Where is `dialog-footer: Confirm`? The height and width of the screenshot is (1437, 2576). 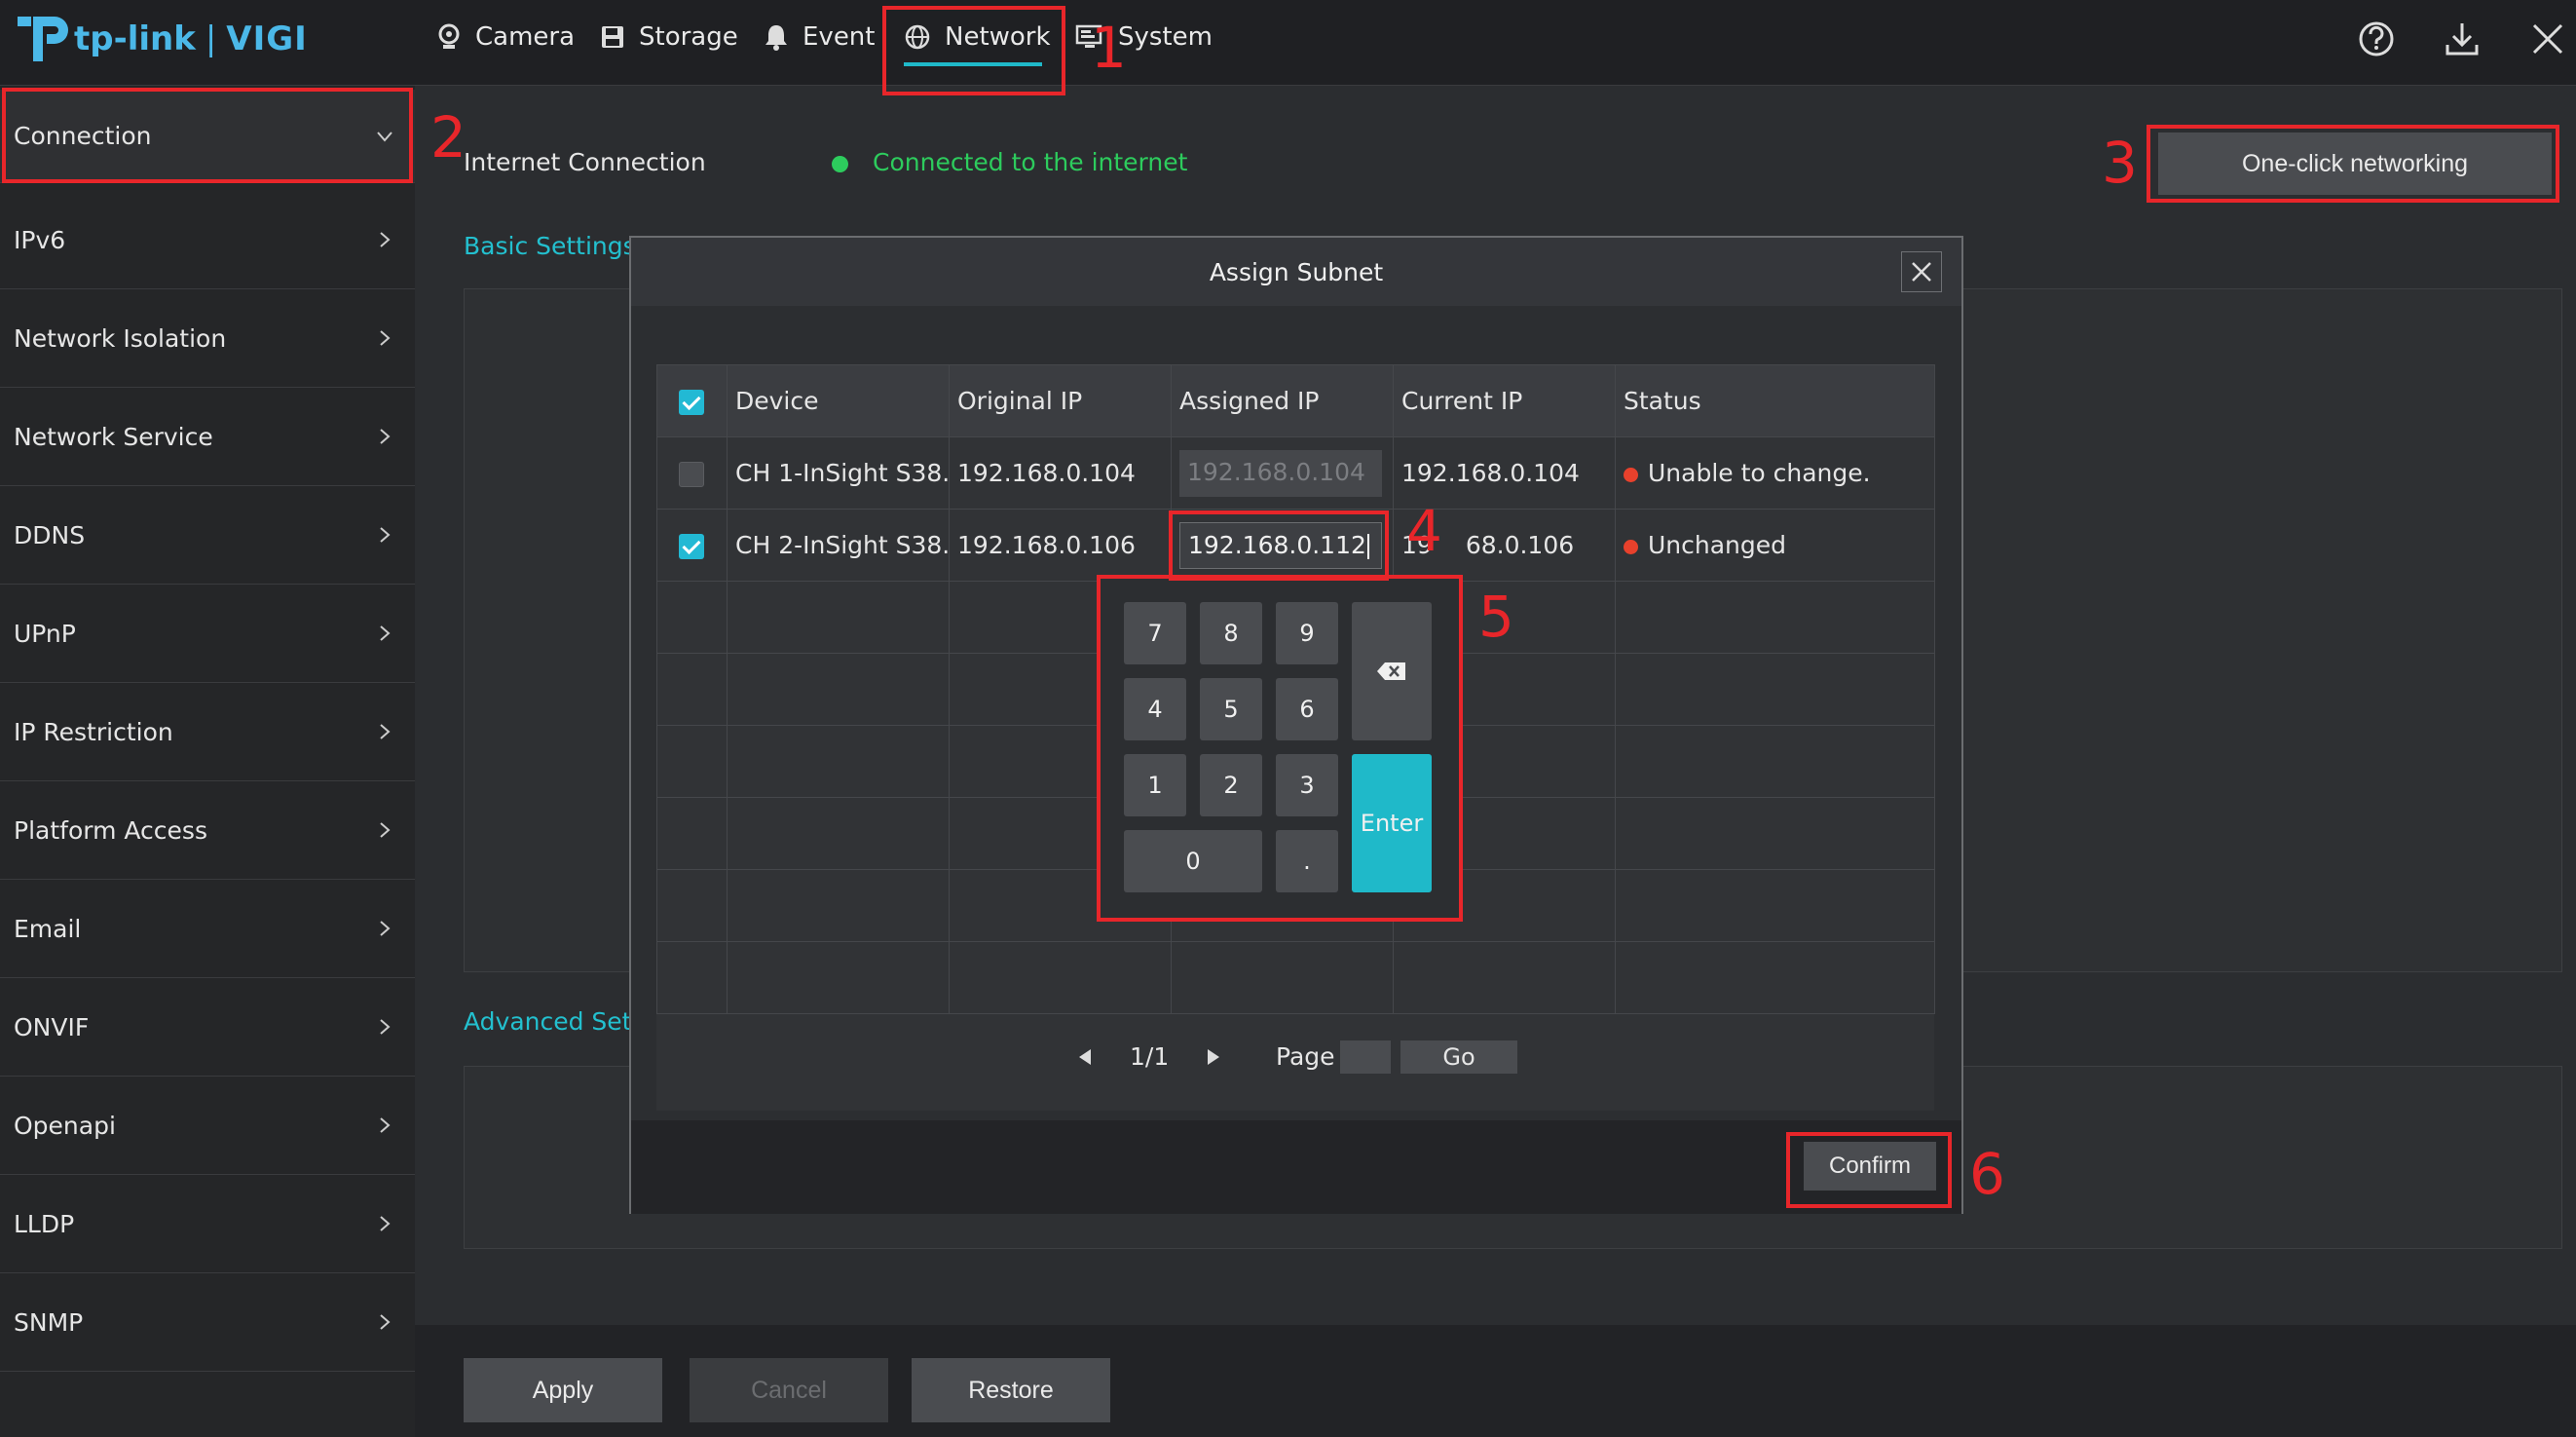 dialog-footer: Confirm is located at coordinates (1296, 1167).